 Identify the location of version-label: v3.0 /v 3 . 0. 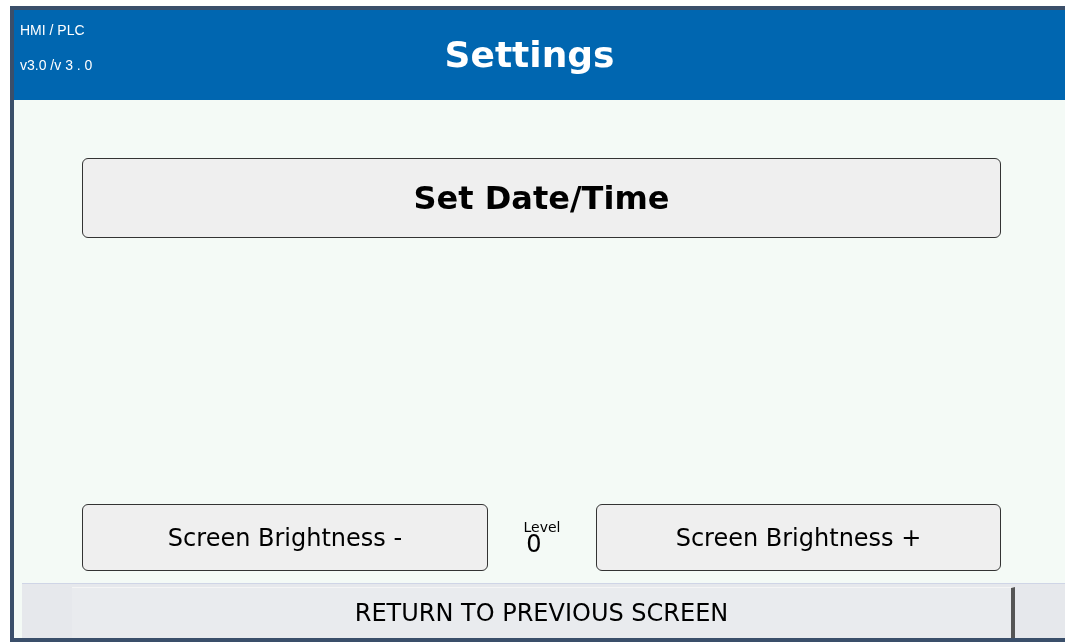
(56, 65).